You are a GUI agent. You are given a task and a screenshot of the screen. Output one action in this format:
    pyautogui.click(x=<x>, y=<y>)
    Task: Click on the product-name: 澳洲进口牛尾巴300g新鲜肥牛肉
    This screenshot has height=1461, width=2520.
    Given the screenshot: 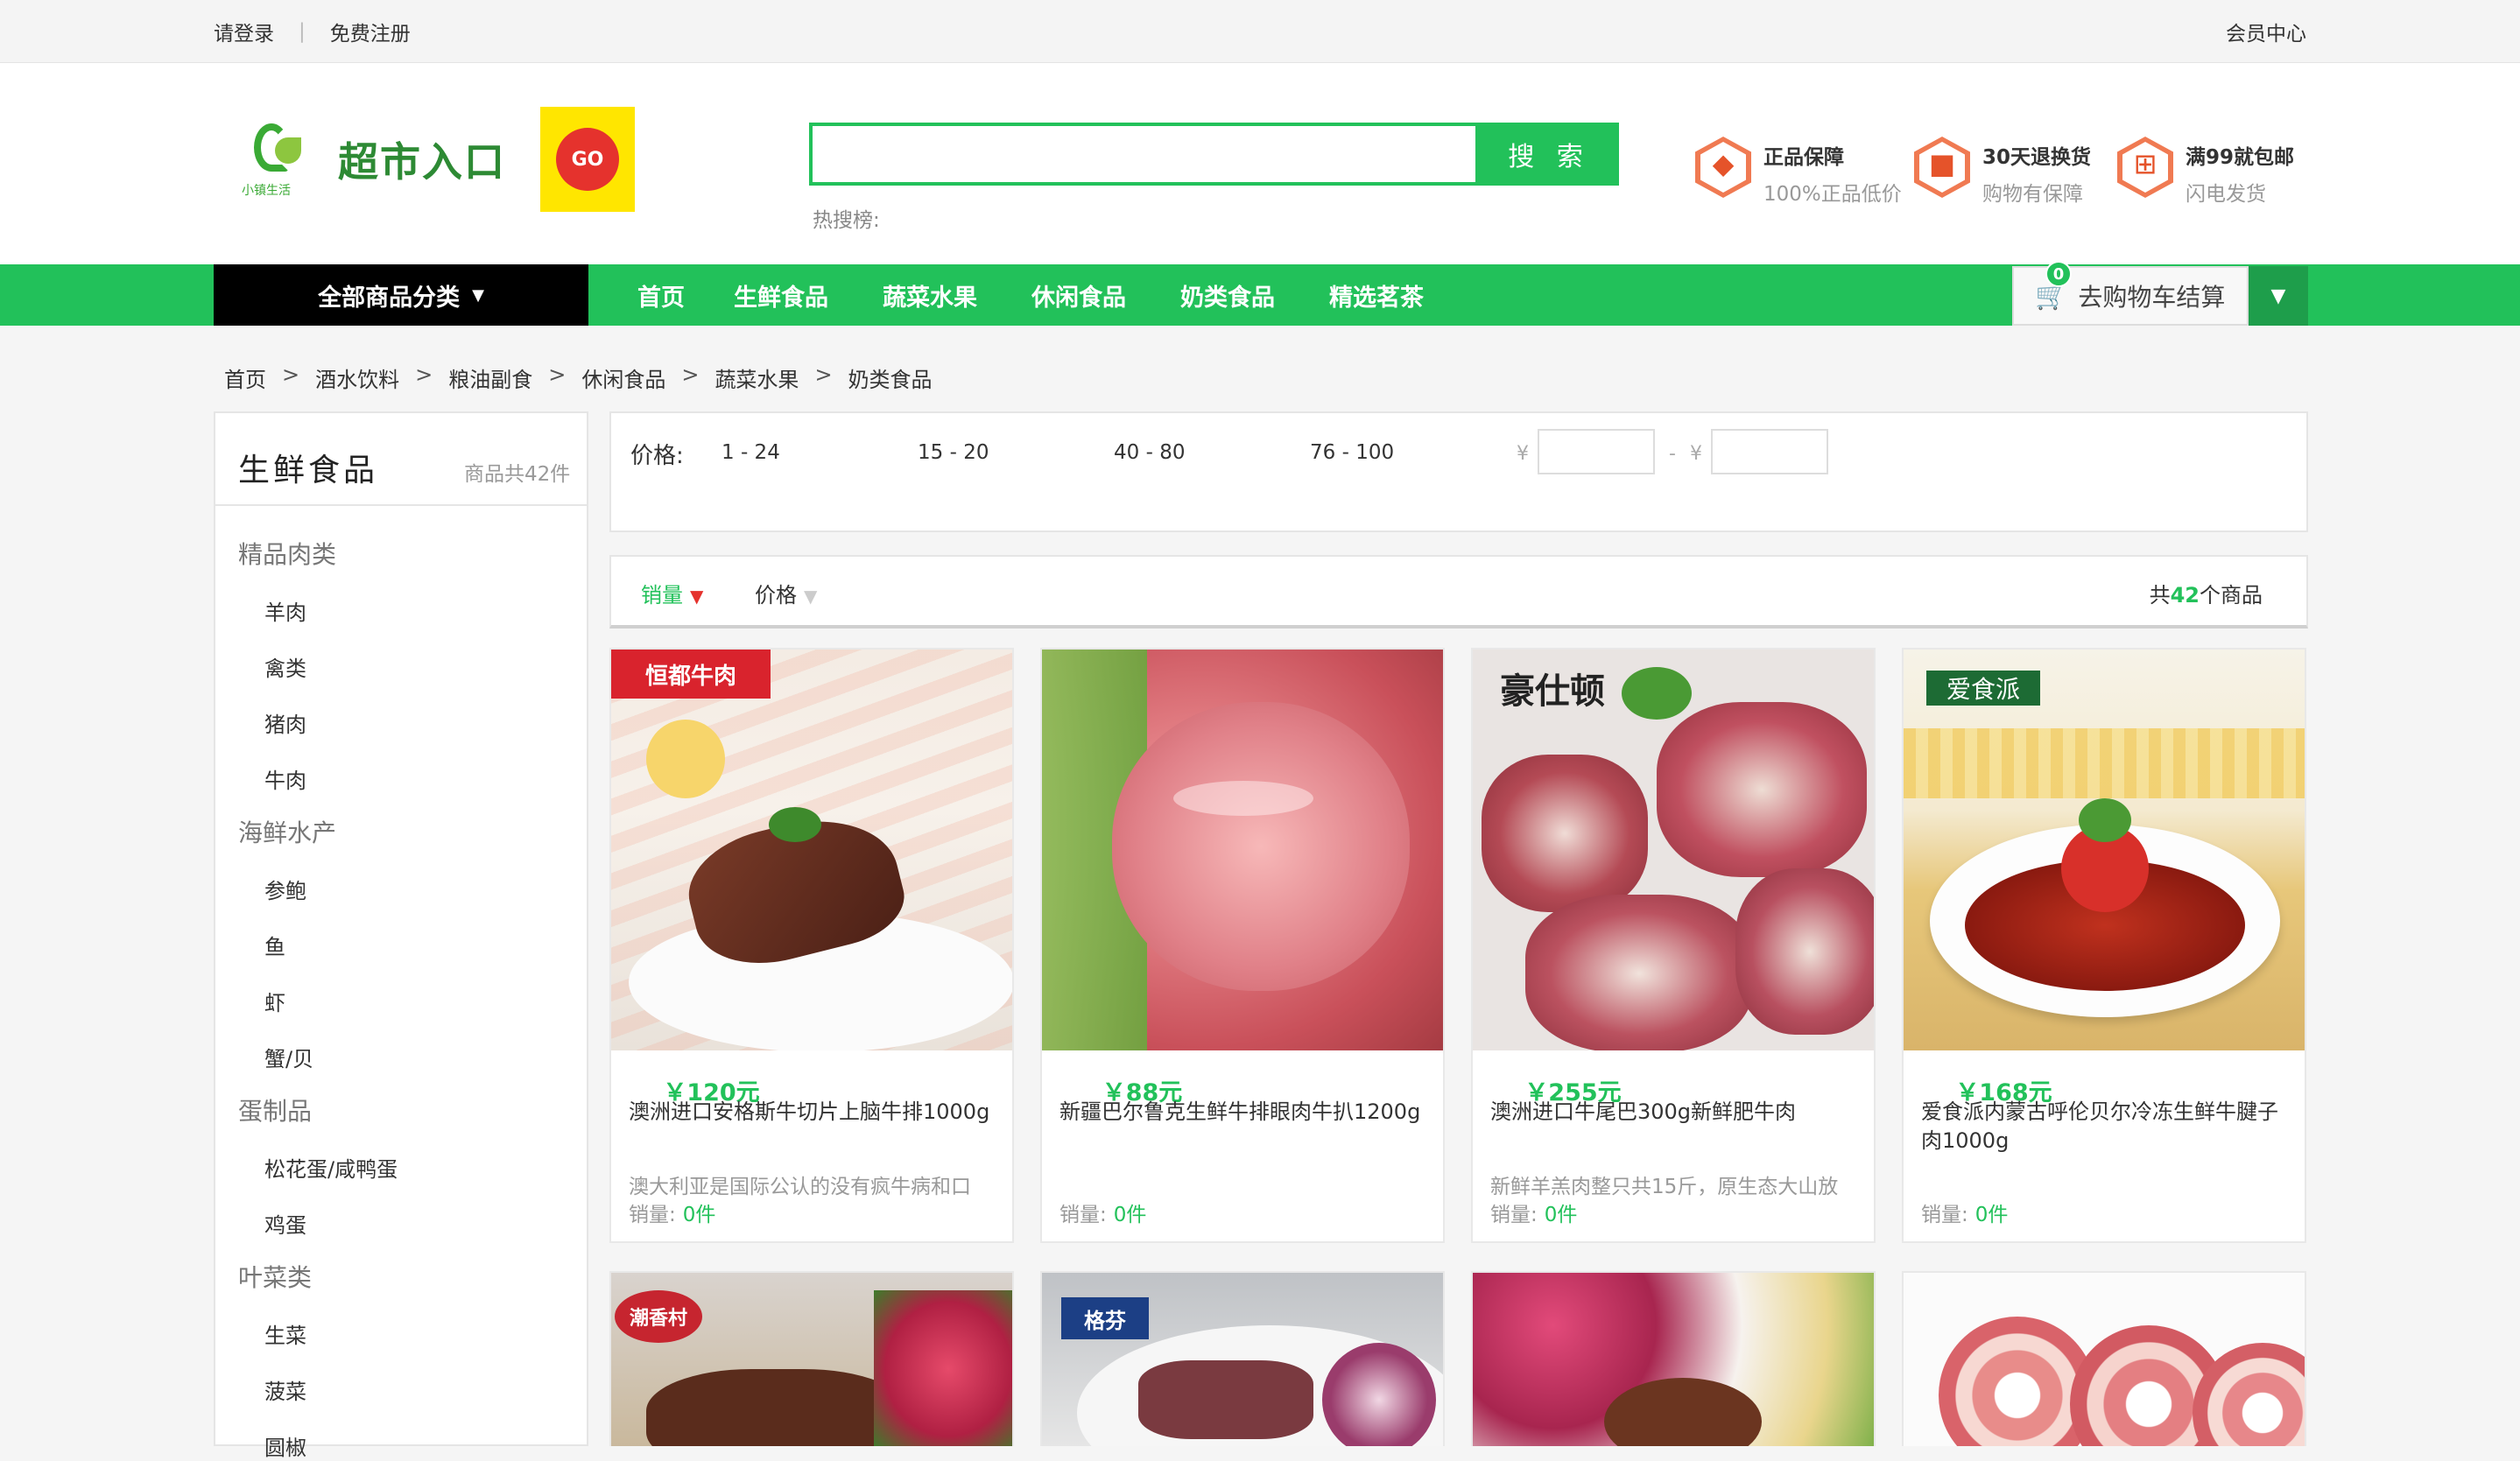 What is the action you would take?
    pyautogui.click(x=1675, y=1112)
    